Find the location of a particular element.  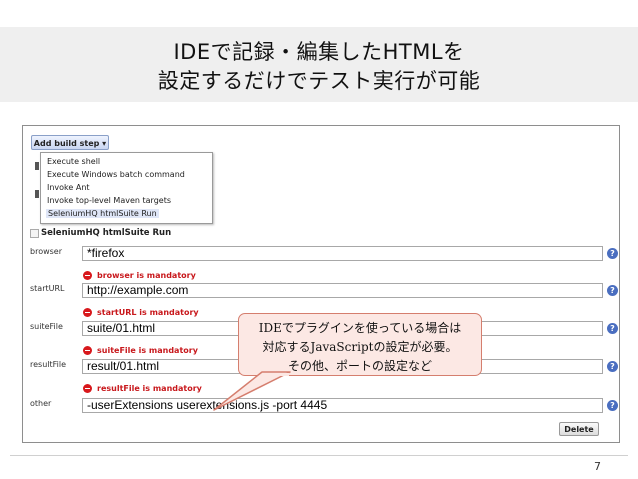

add-build-step-button: Add build step ▾ is located at coordinates (70, 142).